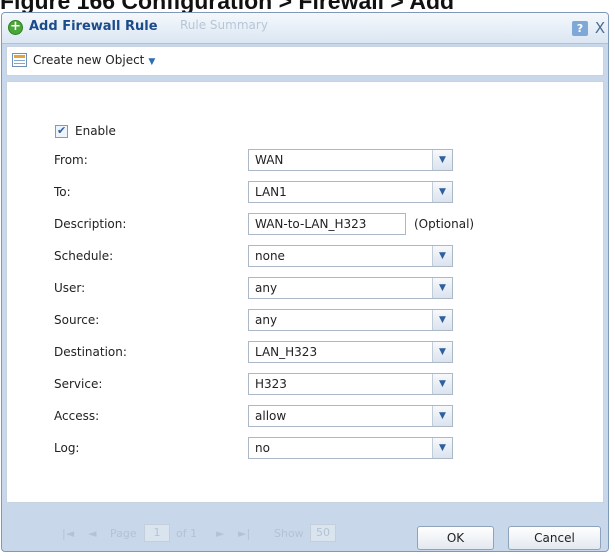 This screenshot has width=615, height=556. What do you see at coordinates (350, 416) in the screenshot?
I see `access-select: allow ▼` at bounding box center [350, 416].